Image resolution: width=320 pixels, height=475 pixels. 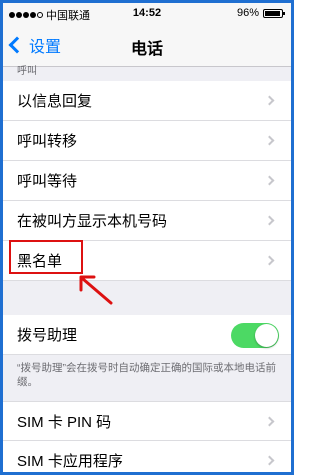 What do you see at coordinates (147, 421) in the screenshot?
I see `row-sim-pin: SIM 卡 PIN 码` at bounding box center [147, 421].